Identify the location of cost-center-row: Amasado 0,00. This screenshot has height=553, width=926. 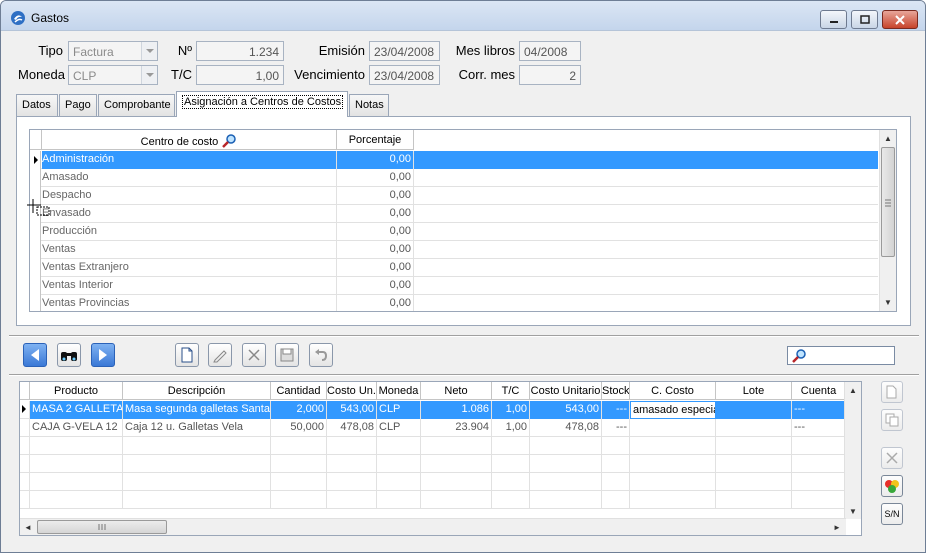
(454, 178).